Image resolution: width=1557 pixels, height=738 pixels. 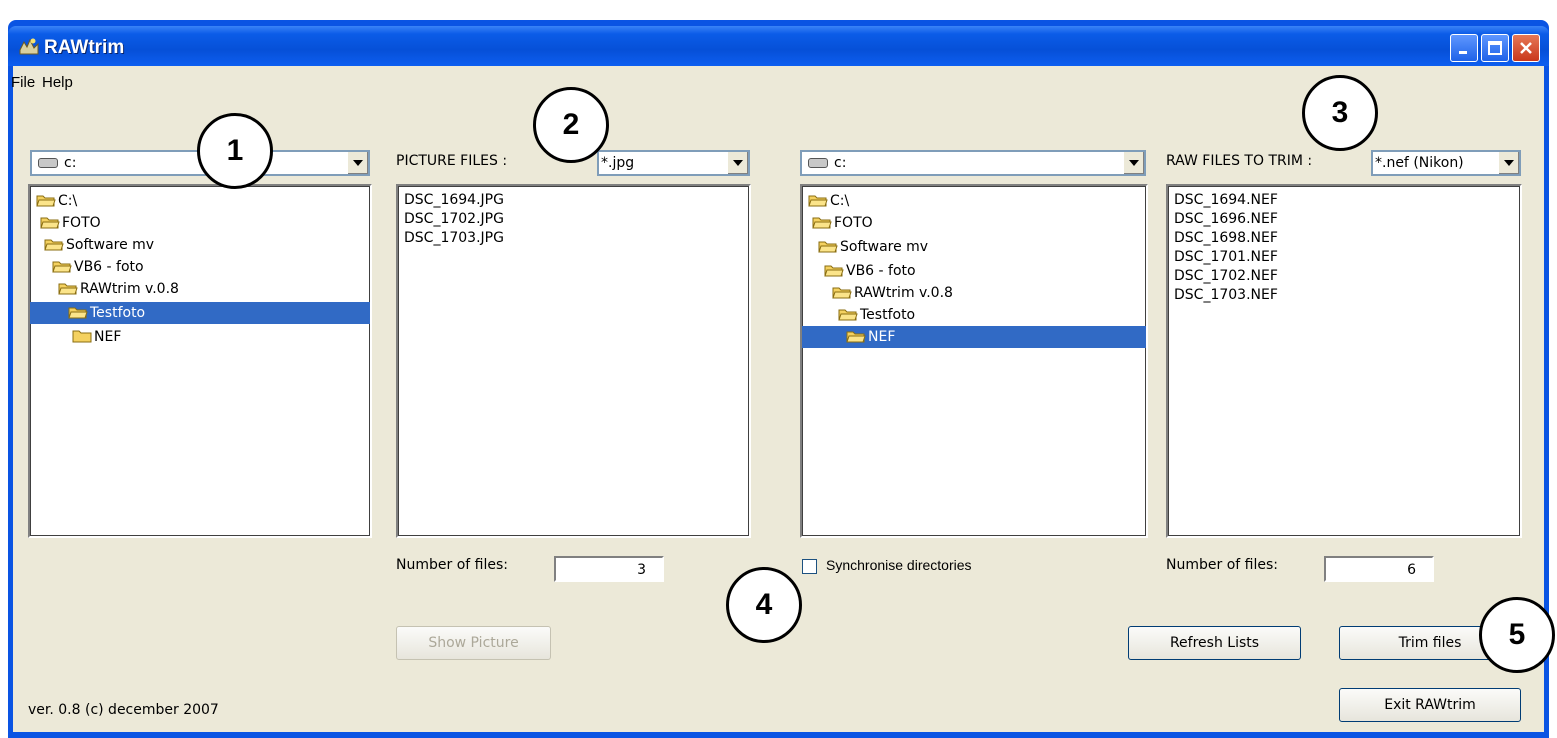 I want to click on tree-item-selected: NEF, so click(x=974, y=337).